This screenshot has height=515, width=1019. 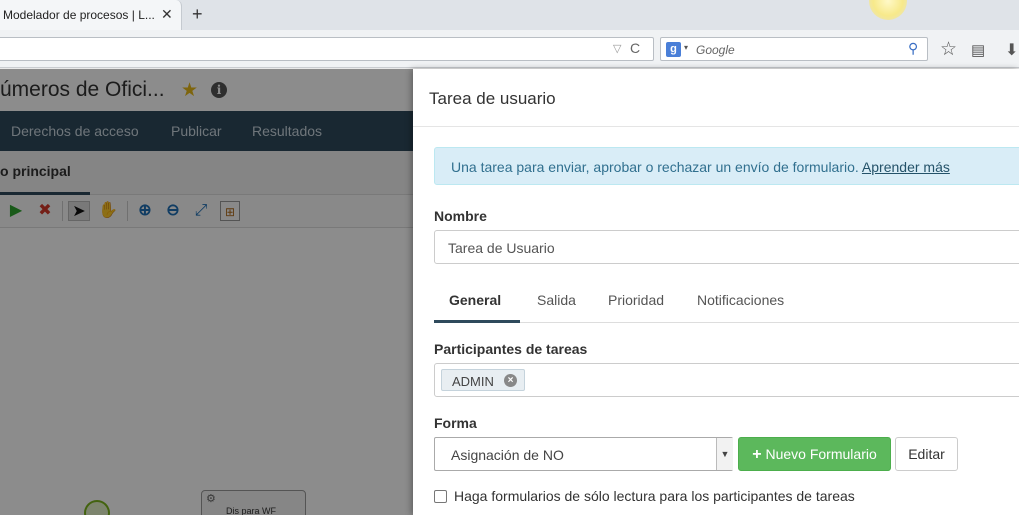 I want to click on name-label: Nombre, so click(x=460, y=216).